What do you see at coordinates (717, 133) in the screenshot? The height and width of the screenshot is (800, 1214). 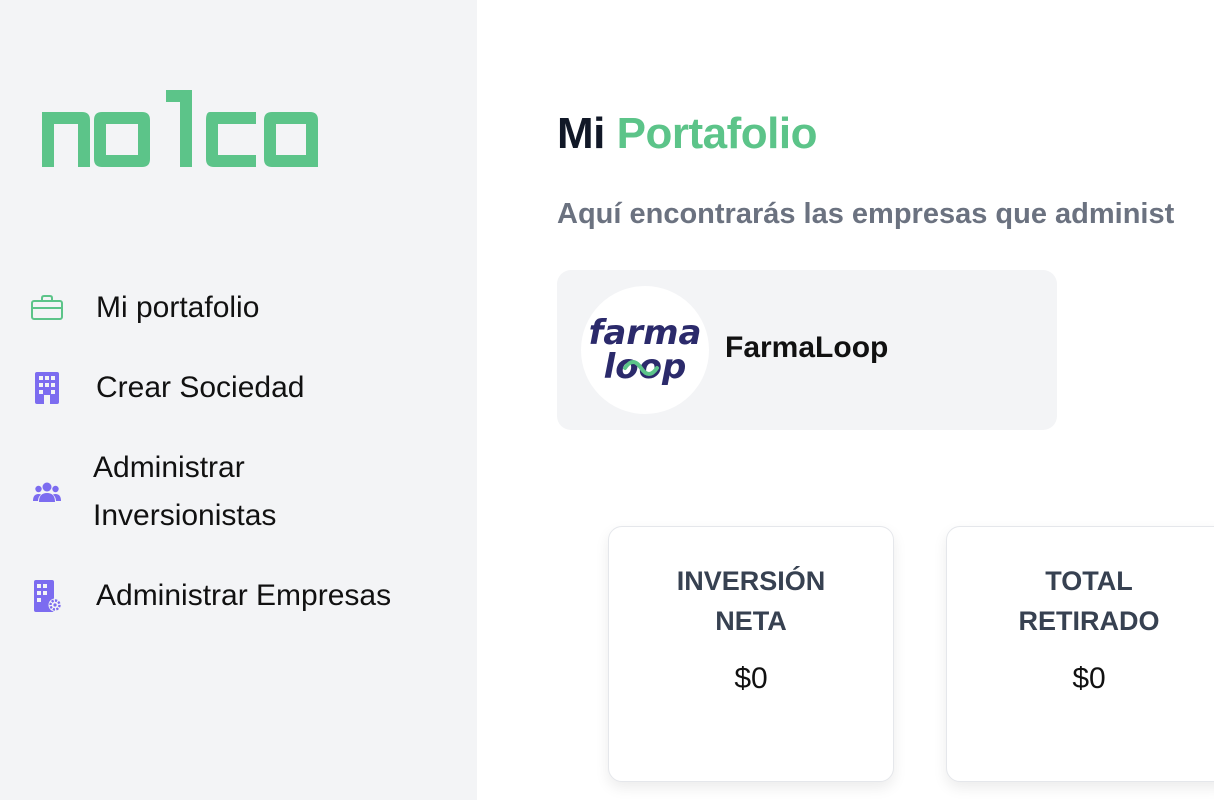 I see `page-title-part-2: Portafolio` at bounding box center [717, 133].